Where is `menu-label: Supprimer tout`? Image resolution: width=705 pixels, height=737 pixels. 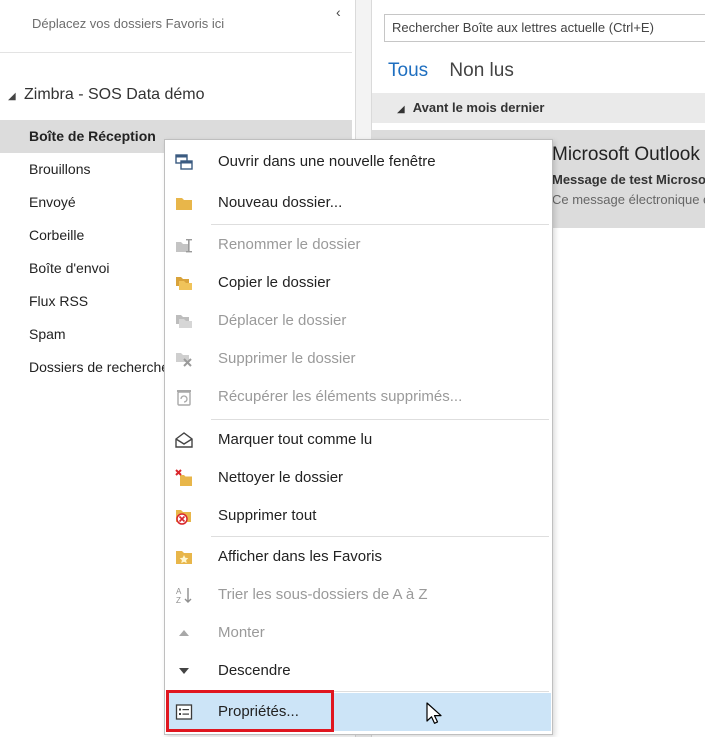 menu-label: Supprimer tout is located at coordinates (267, 515).